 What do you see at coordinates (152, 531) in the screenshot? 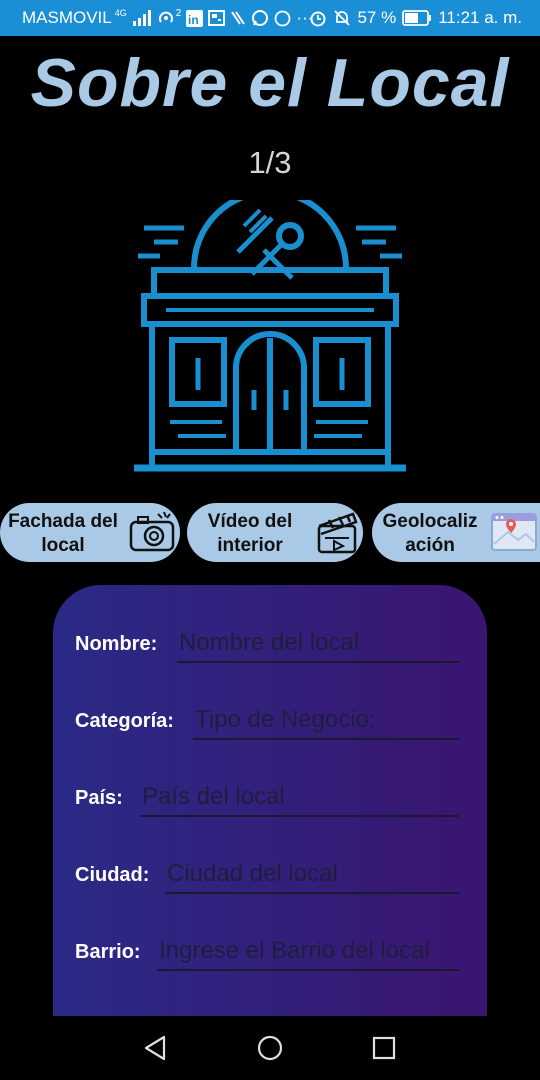
I see `camera-icon` at bounding box center [152, 531].